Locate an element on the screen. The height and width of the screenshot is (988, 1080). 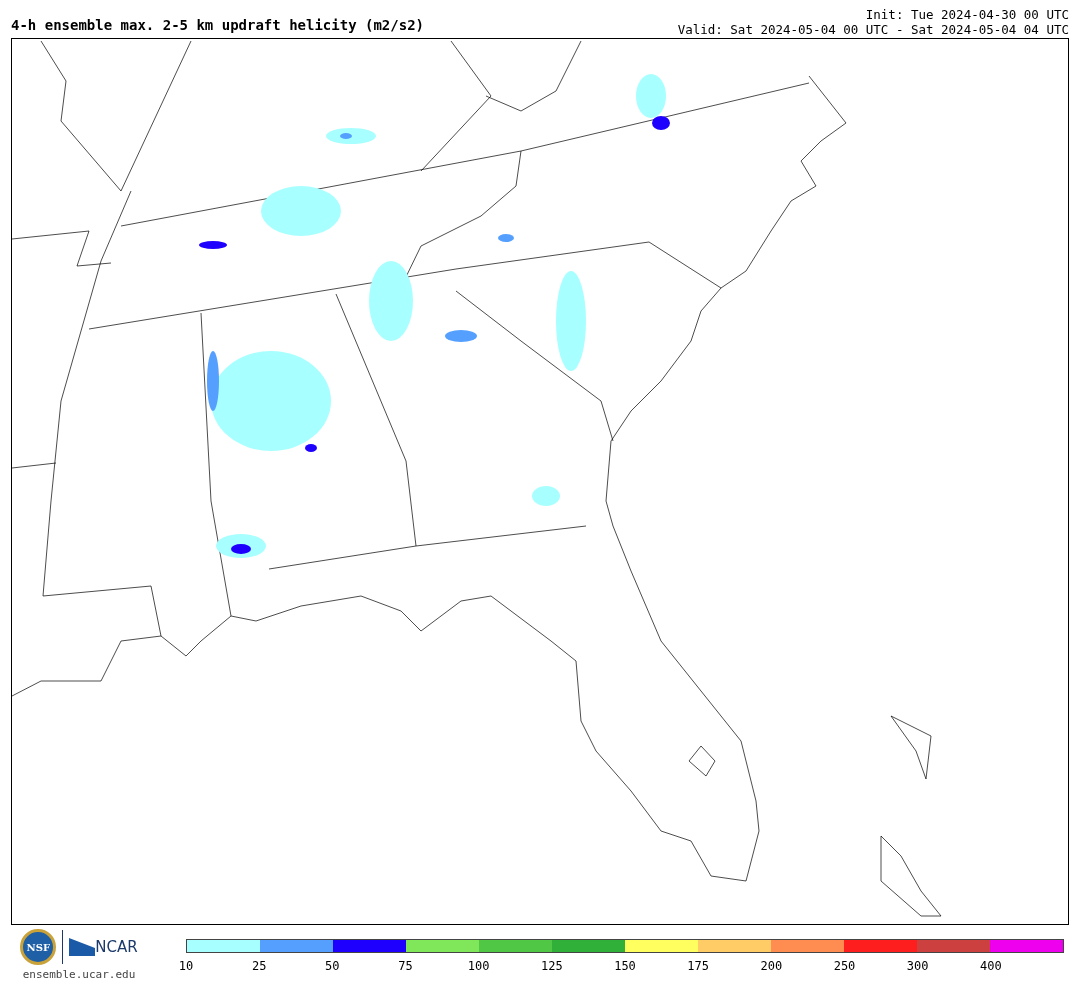
tick-label: 250 is located at coordinates (844, 966).